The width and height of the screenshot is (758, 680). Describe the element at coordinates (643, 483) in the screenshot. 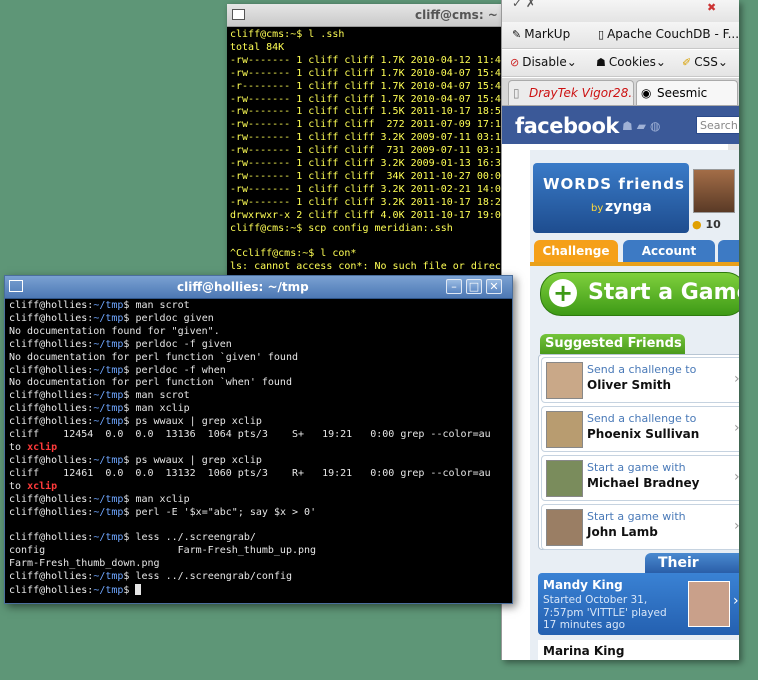

I see `friend-name: Michael Bradney` at that location.